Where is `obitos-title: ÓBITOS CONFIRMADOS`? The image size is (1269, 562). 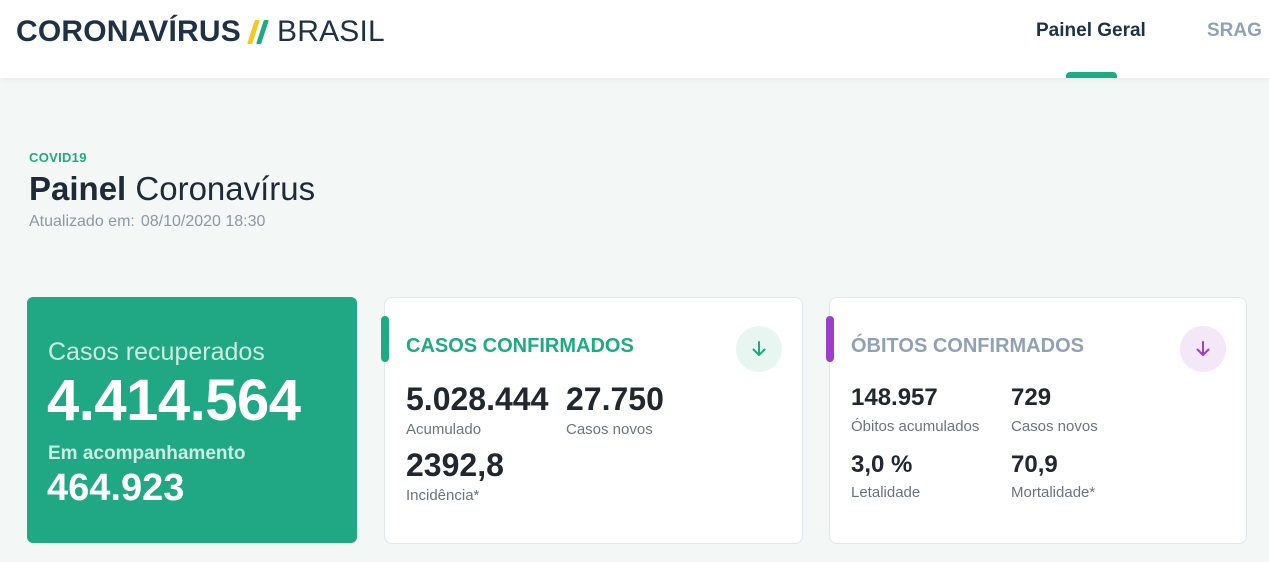 obitos-title: ÓBITOS CONFIRMADOS is located at coordinates (967, 346).